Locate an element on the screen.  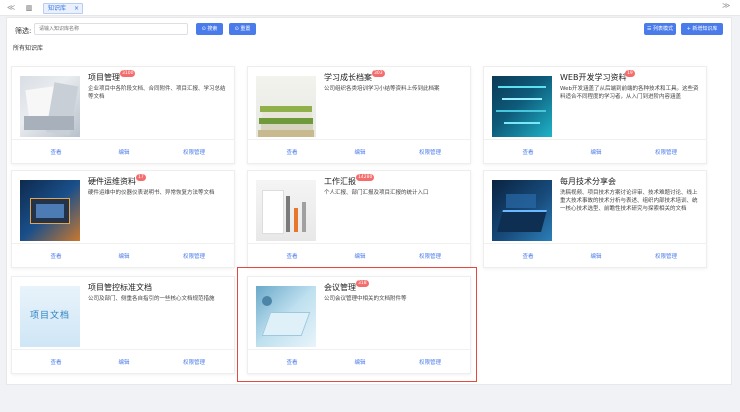
count-badge: 3100 is located at coordinates (128, 73).